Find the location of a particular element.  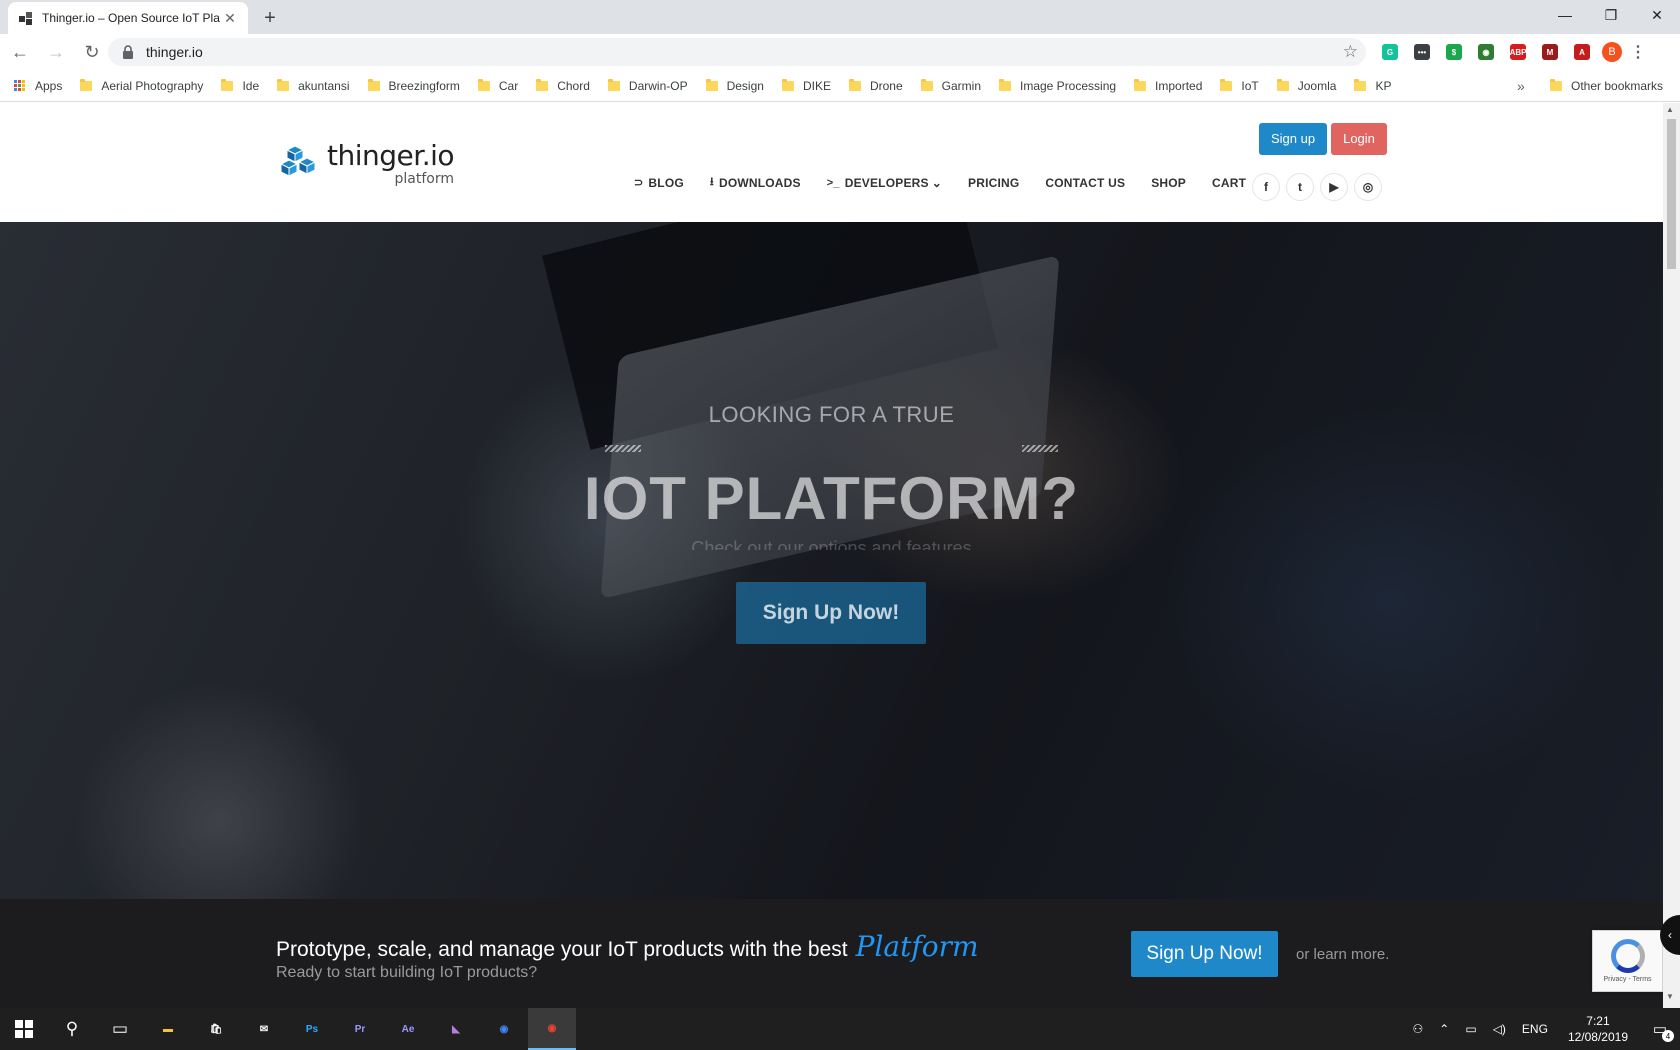

hero-small-heading: LOOKING FOR A TRUE is located at coordinates (831, 414).